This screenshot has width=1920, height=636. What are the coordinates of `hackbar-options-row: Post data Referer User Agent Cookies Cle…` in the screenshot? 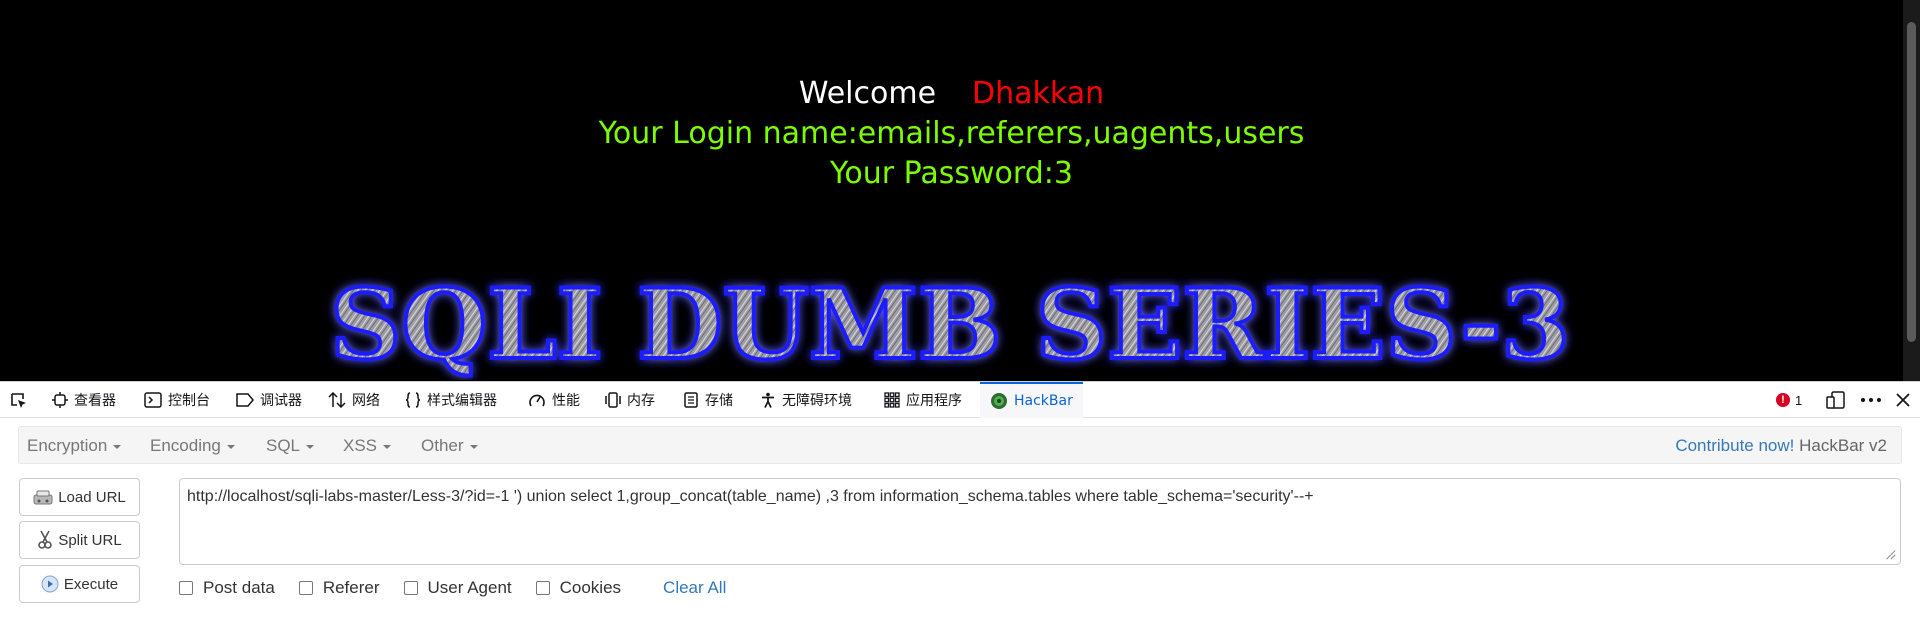 It's located at (452, 588).